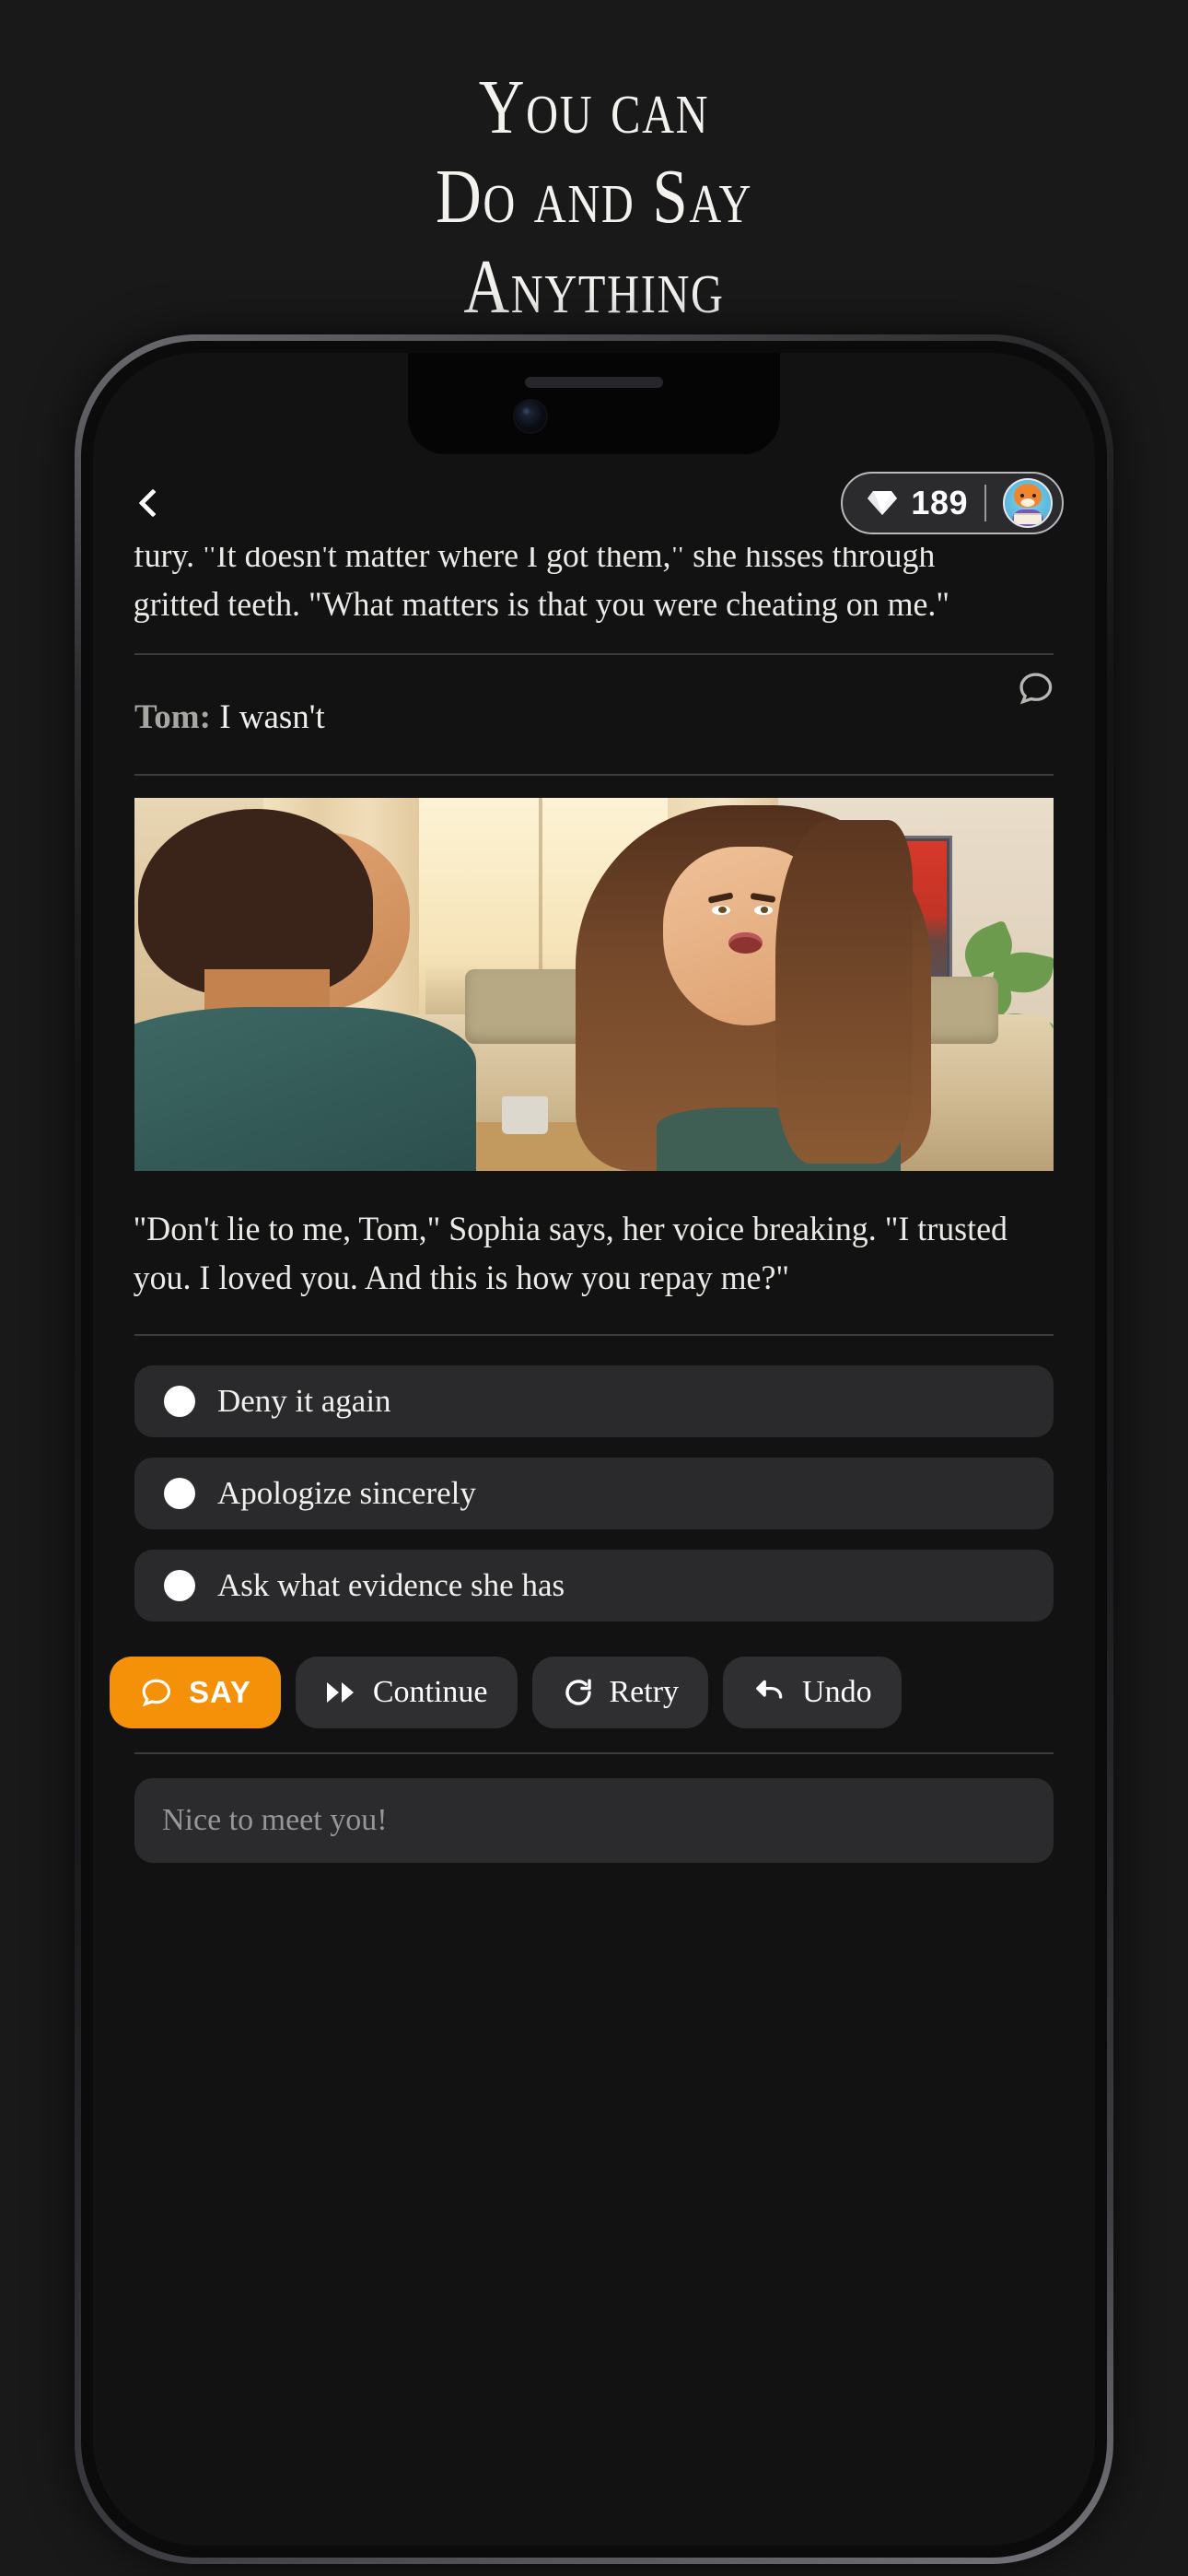 The image size is (1188, 2576). What do you see at coordinates (837, 1692) in the screenshot?
I see `undo-label: Undo` at bounding box center [837, 1692].